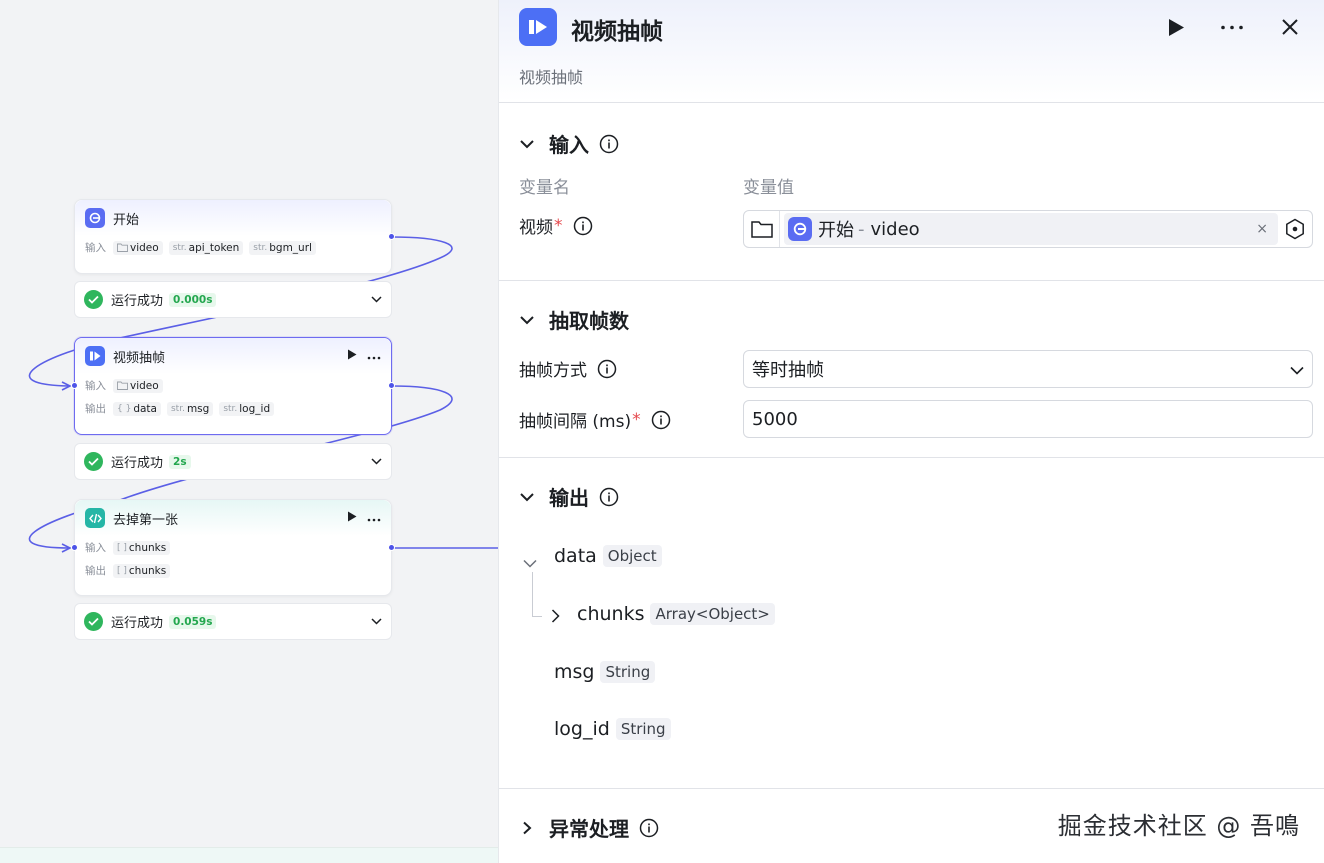  What do you see at coordinates (1290, 27) in the screenshot?
I see `close-icon` at bounding box center [1290, 27].